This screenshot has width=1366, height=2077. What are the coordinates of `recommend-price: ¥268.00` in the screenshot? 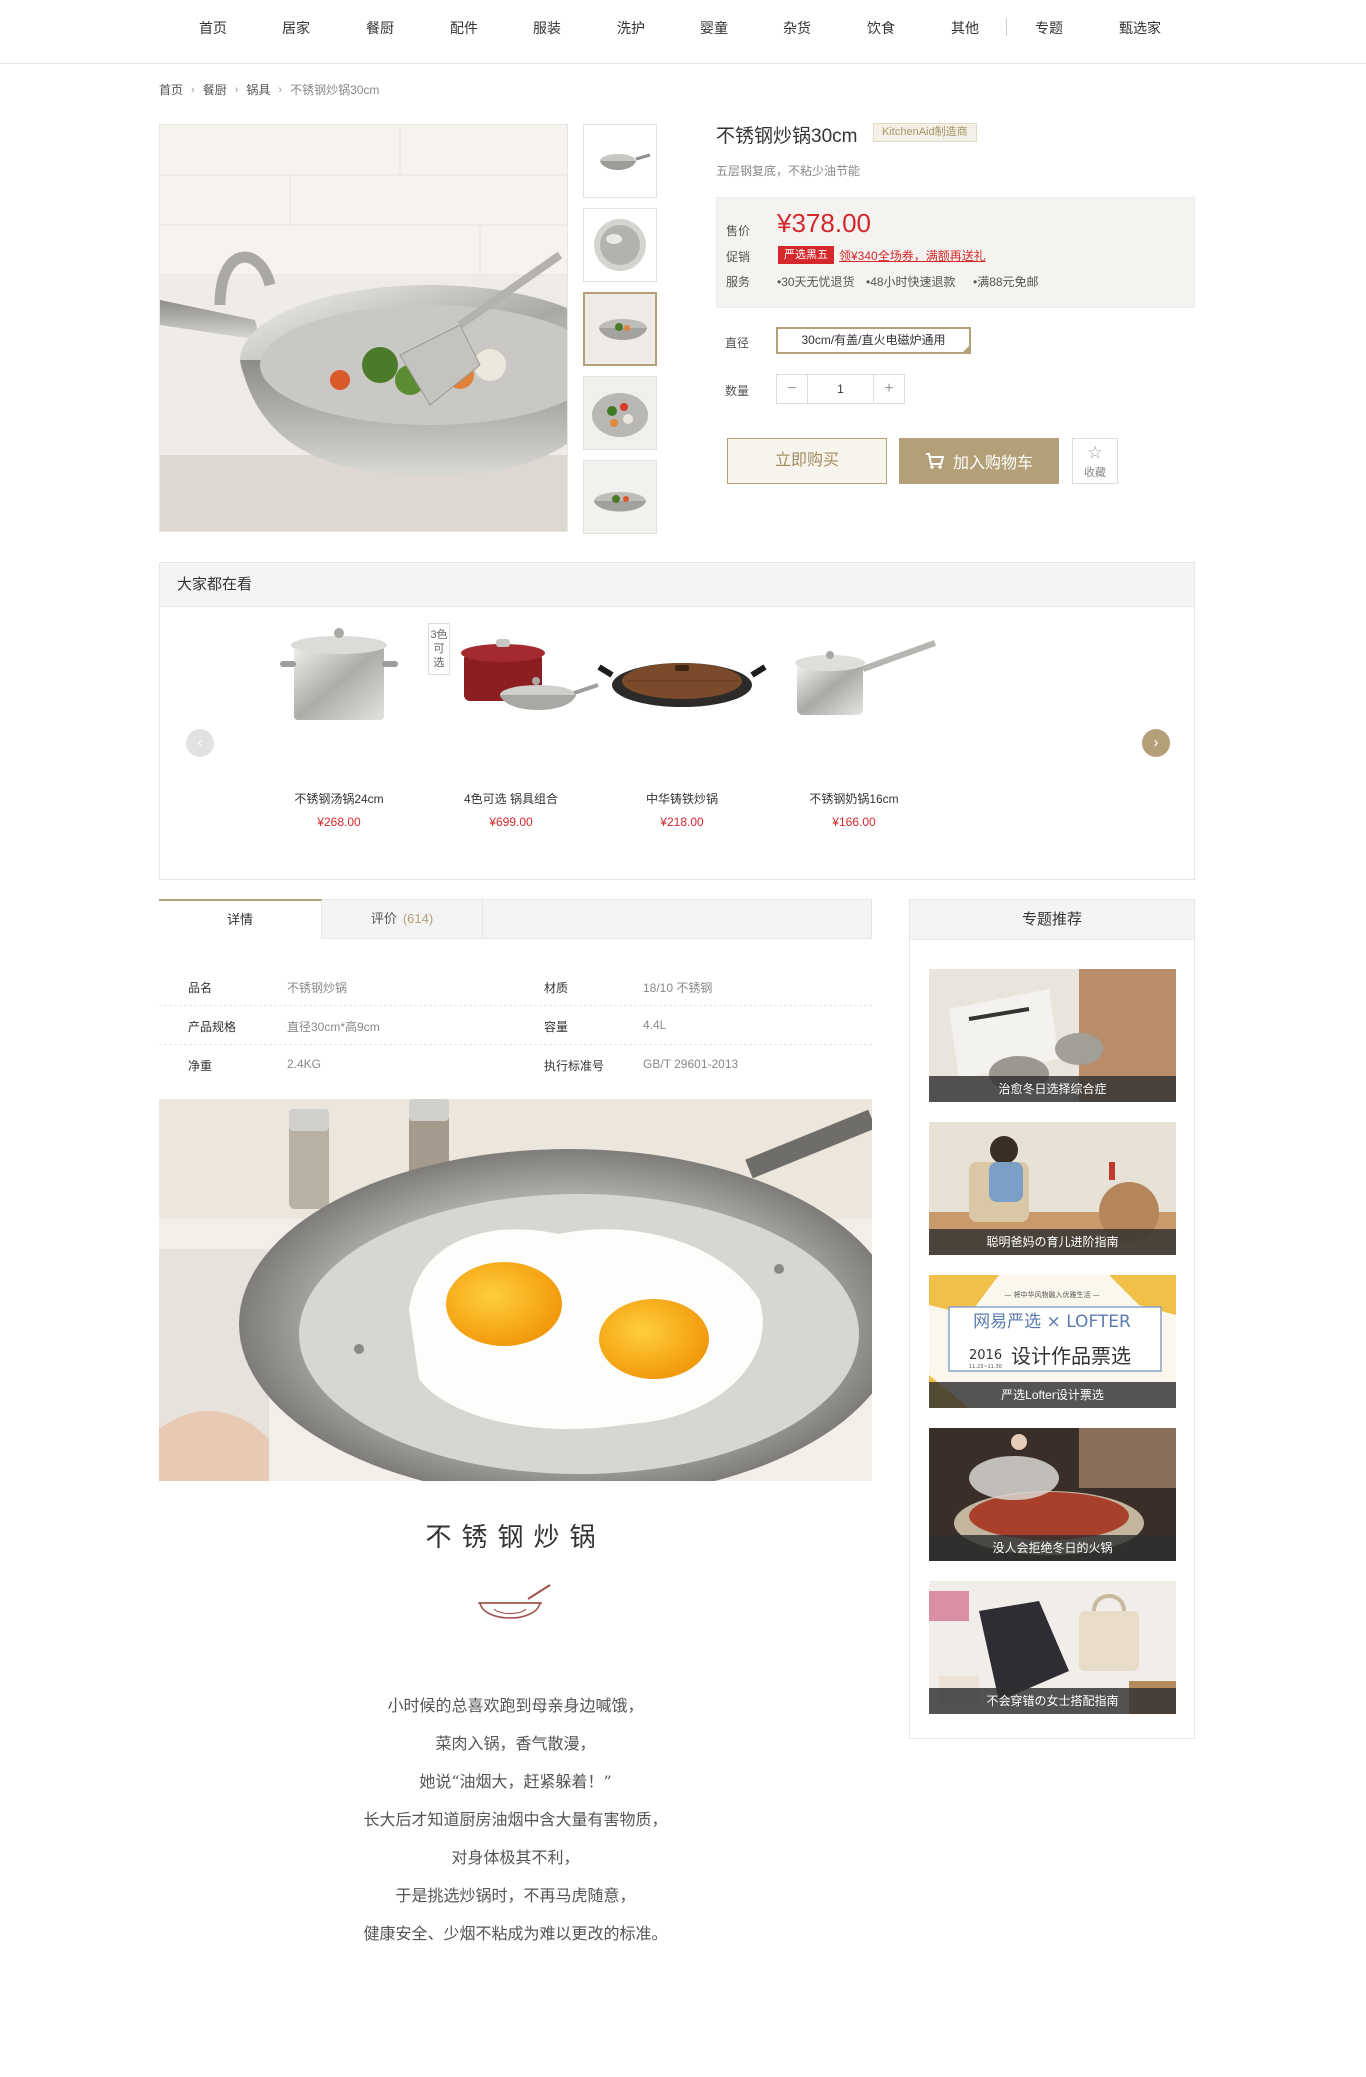 It's located at (339, 822).